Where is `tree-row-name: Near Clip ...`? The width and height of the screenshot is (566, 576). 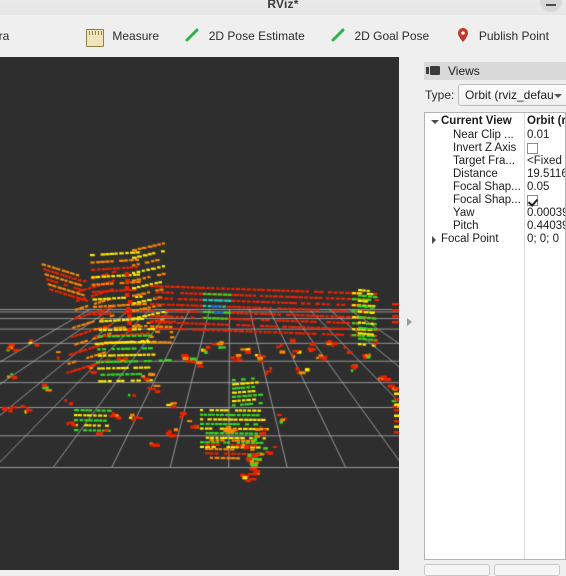
tree-row-name: Near Clip ... is located at coordinates (483, 135).